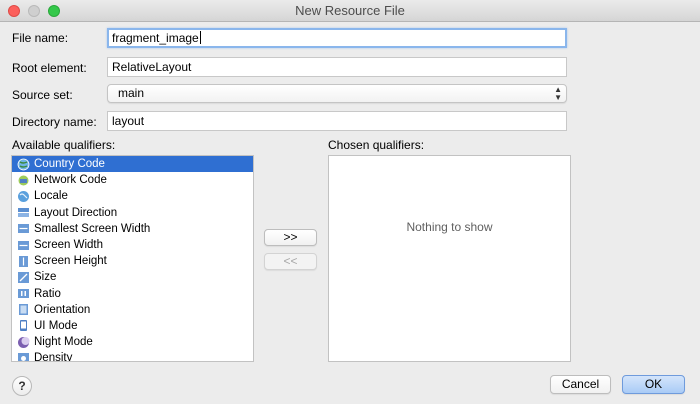 Image resolution: width=700 pixels, height=404 pixels. What do you see at coordinates (558, 93) in the screenshot?
I see `chevron-up-down-icon: ▲ ▼` at bounding box center [558, 93].